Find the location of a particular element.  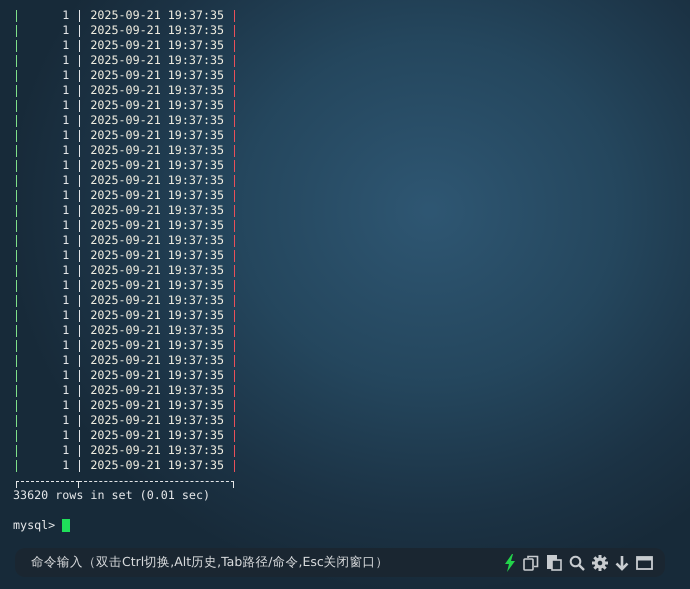

window-icon is located at coordinates (644, 563).